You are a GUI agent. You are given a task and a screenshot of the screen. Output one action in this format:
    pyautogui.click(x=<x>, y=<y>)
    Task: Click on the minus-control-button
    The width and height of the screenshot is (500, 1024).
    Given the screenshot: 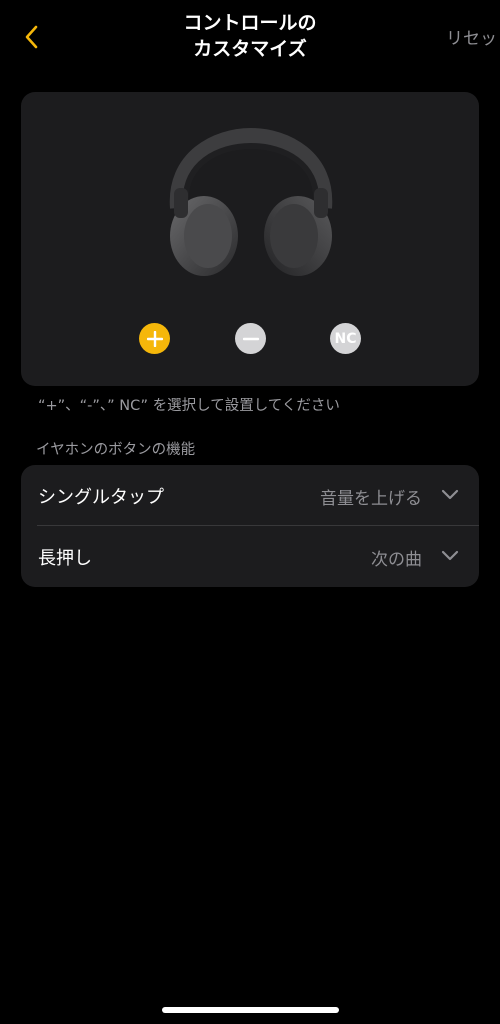 What is the action you would take?
    pyautogui.click(x=250, y=338)
    